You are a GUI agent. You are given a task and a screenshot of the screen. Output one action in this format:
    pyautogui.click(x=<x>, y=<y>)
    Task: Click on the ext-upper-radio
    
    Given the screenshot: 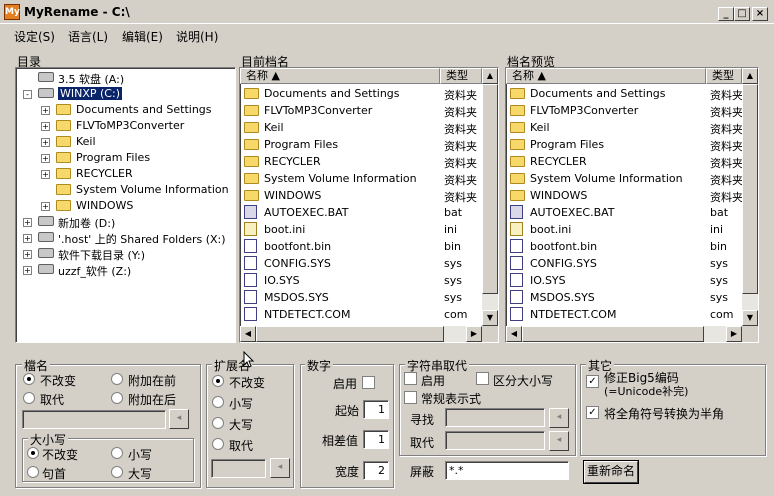 What is the action you would take?
    pyautogui.click(x=218, y=423)
    